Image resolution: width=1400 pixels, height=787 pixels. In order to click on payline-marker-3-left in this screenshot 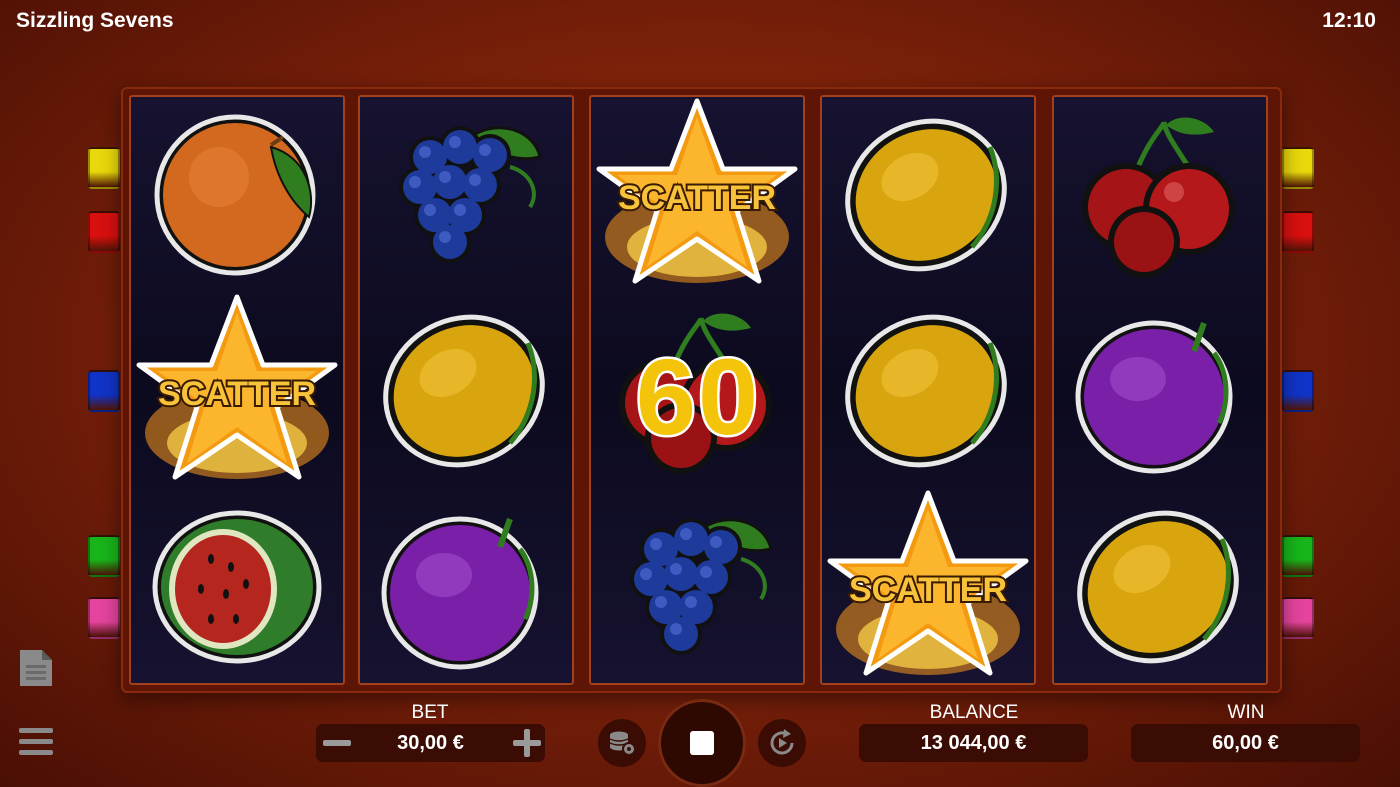, I will do `click(104, 391)`.